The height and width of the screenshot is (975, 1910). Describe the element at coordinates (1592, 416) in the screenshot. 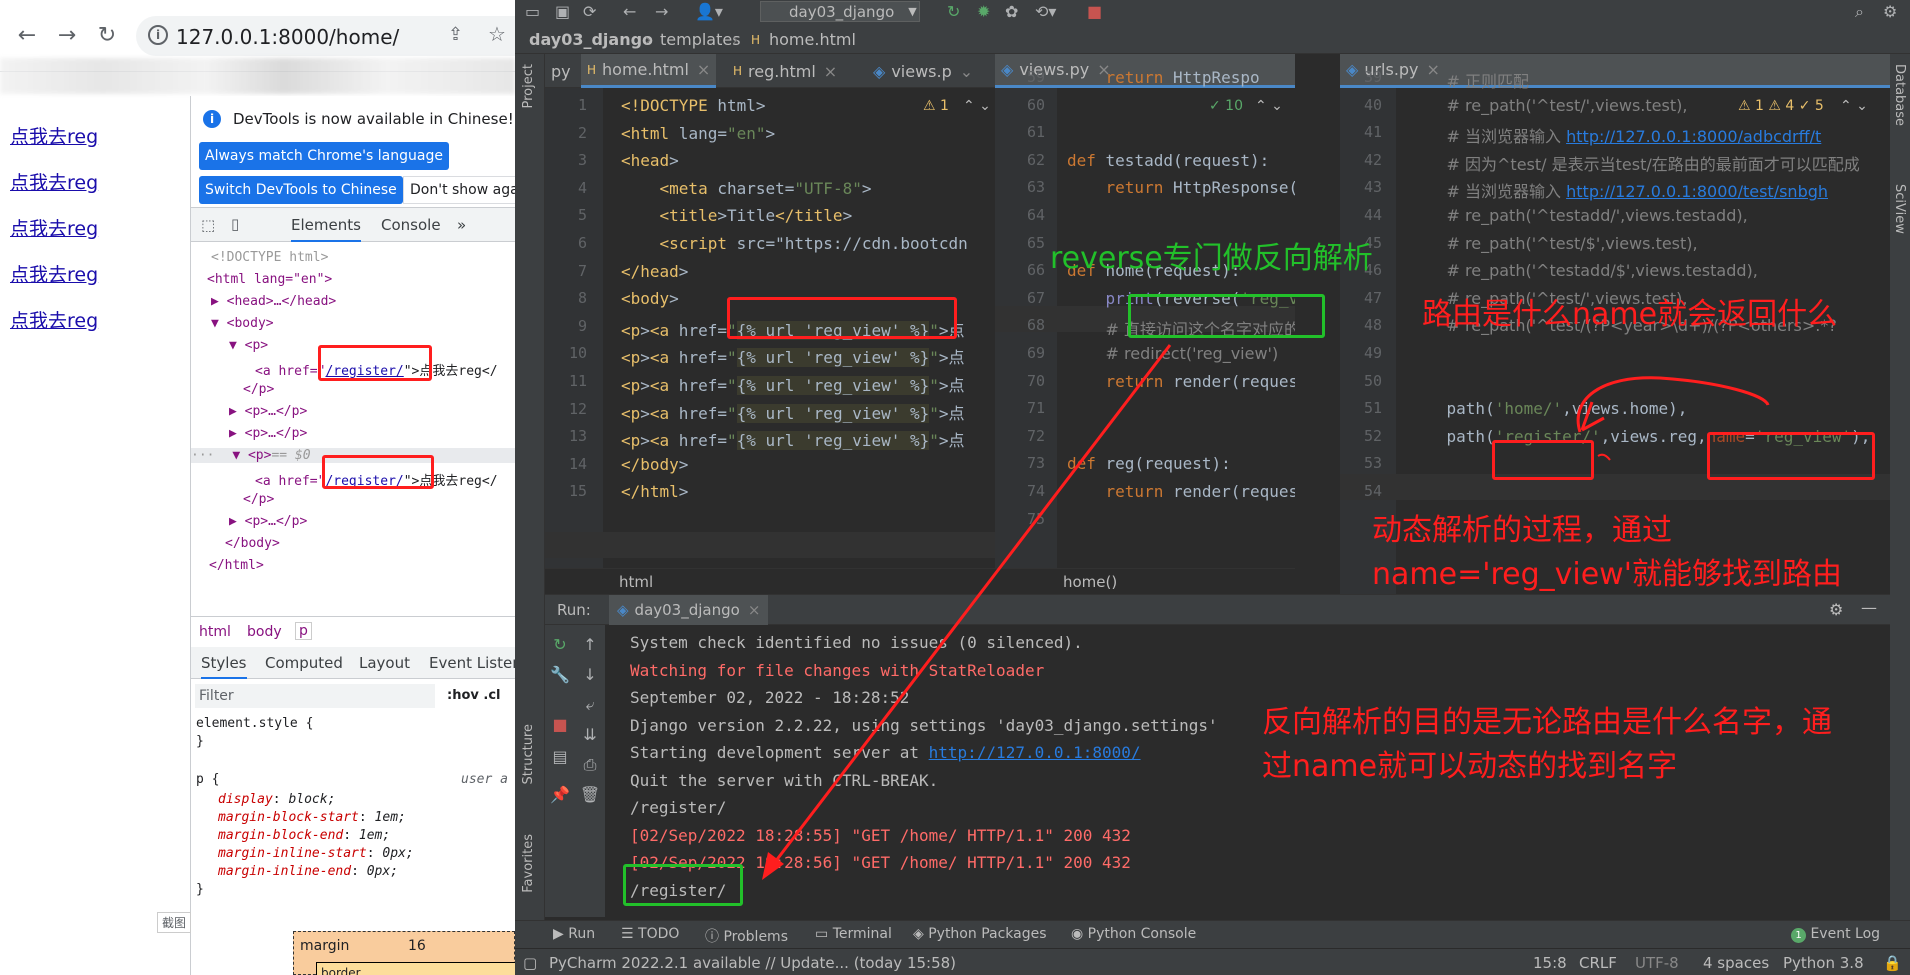

I see `annotation-curve-head` at that location.